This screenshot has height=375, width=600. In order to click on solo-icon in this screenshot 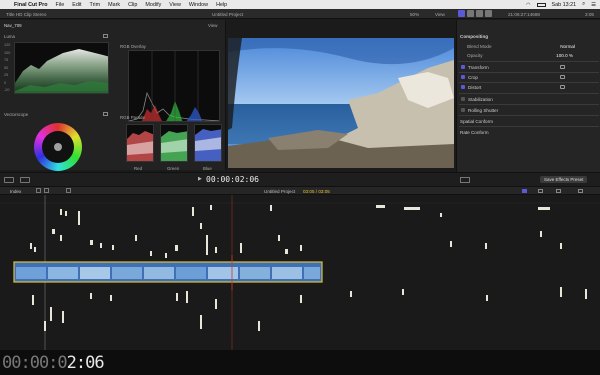, I will do `click(558, 191)`.